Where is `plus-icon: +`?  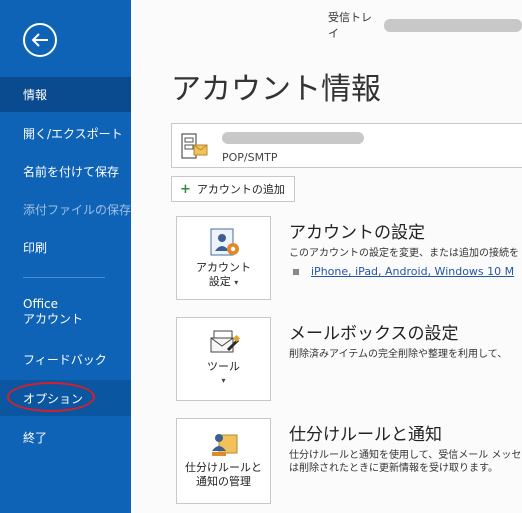
plus-icon: + is located at coordinates (185, 189).